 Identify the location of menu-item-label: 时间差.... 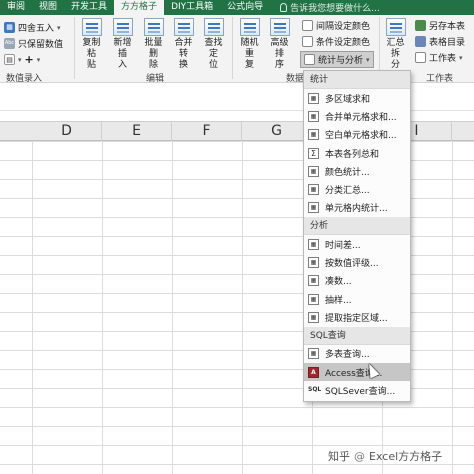
(343, 245).